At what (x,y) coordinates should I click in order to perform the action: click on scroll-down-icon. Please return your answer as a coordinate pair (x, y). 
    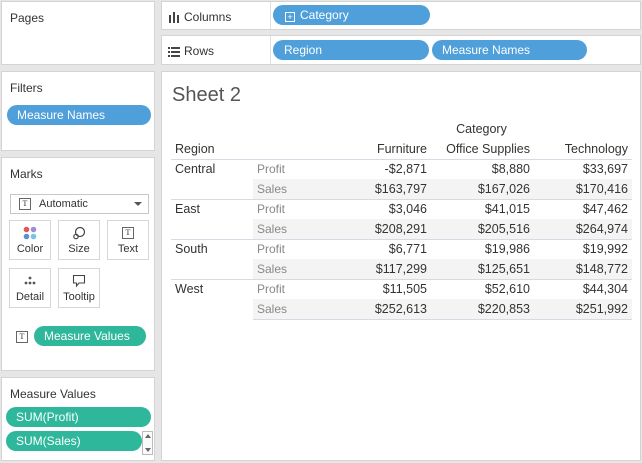
    Looking at the image, I should click on (148, 450).